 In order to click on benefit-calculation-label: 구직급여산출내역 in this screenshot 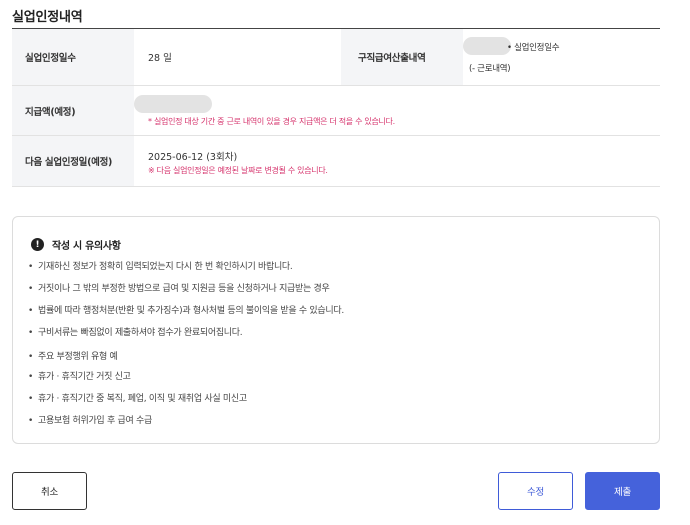, I will do `click(402, 57)`.